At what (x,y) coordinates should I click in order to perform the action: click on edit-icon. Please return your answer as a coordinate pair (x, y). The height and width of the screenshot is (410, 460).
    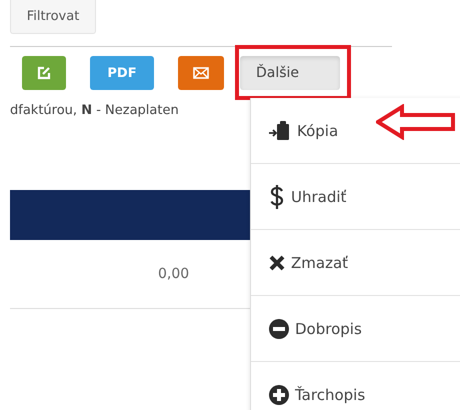
    Looking at the image, I should click on (44, 73).